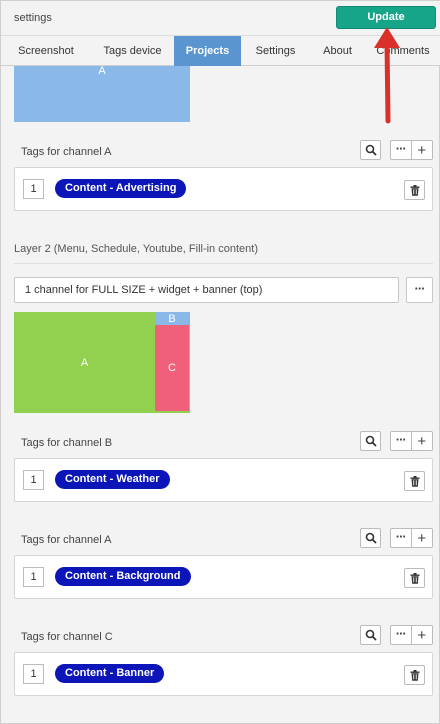 Image resolution: width=440 pixels, height=724 pixels. I want to click on tag-row-panel: 1 Content - Background, so click(223, 577).